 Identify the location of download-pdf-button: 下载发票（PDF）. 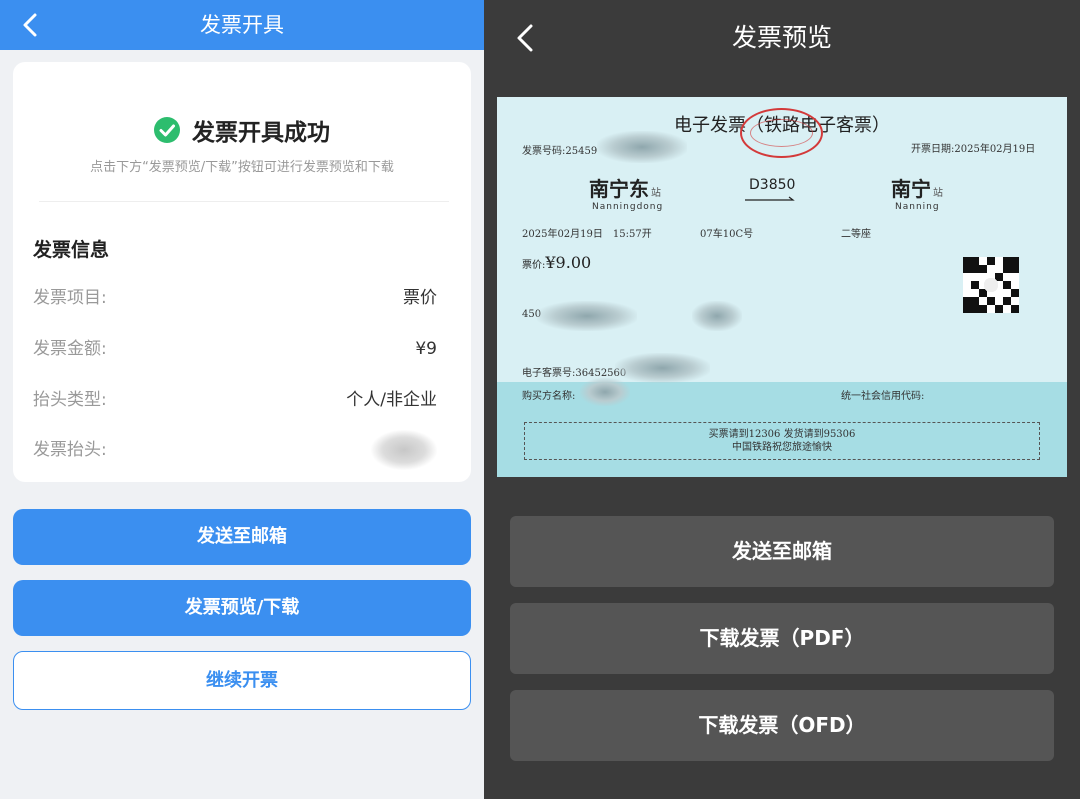
(782, 638).